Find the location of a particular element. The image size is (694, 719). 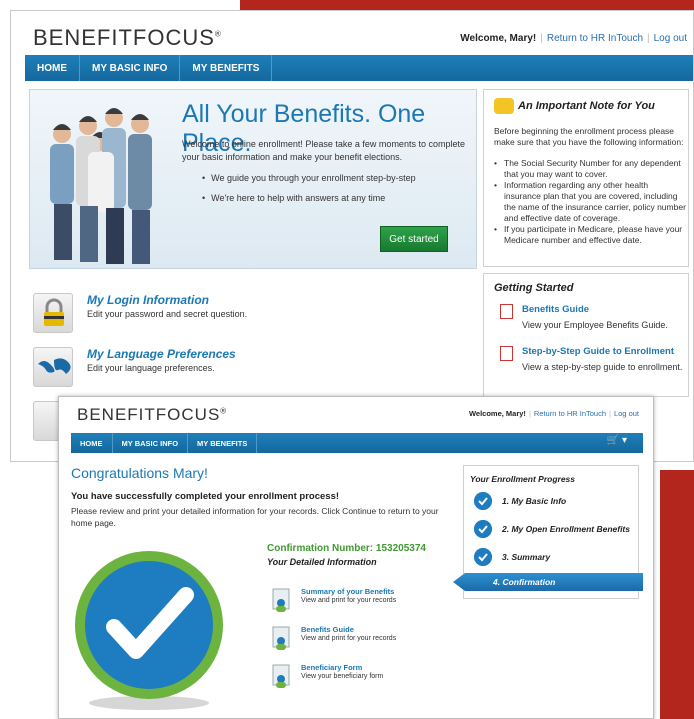

summary-benefits-desc: View and print for your records is located at coordinates (349, 600).